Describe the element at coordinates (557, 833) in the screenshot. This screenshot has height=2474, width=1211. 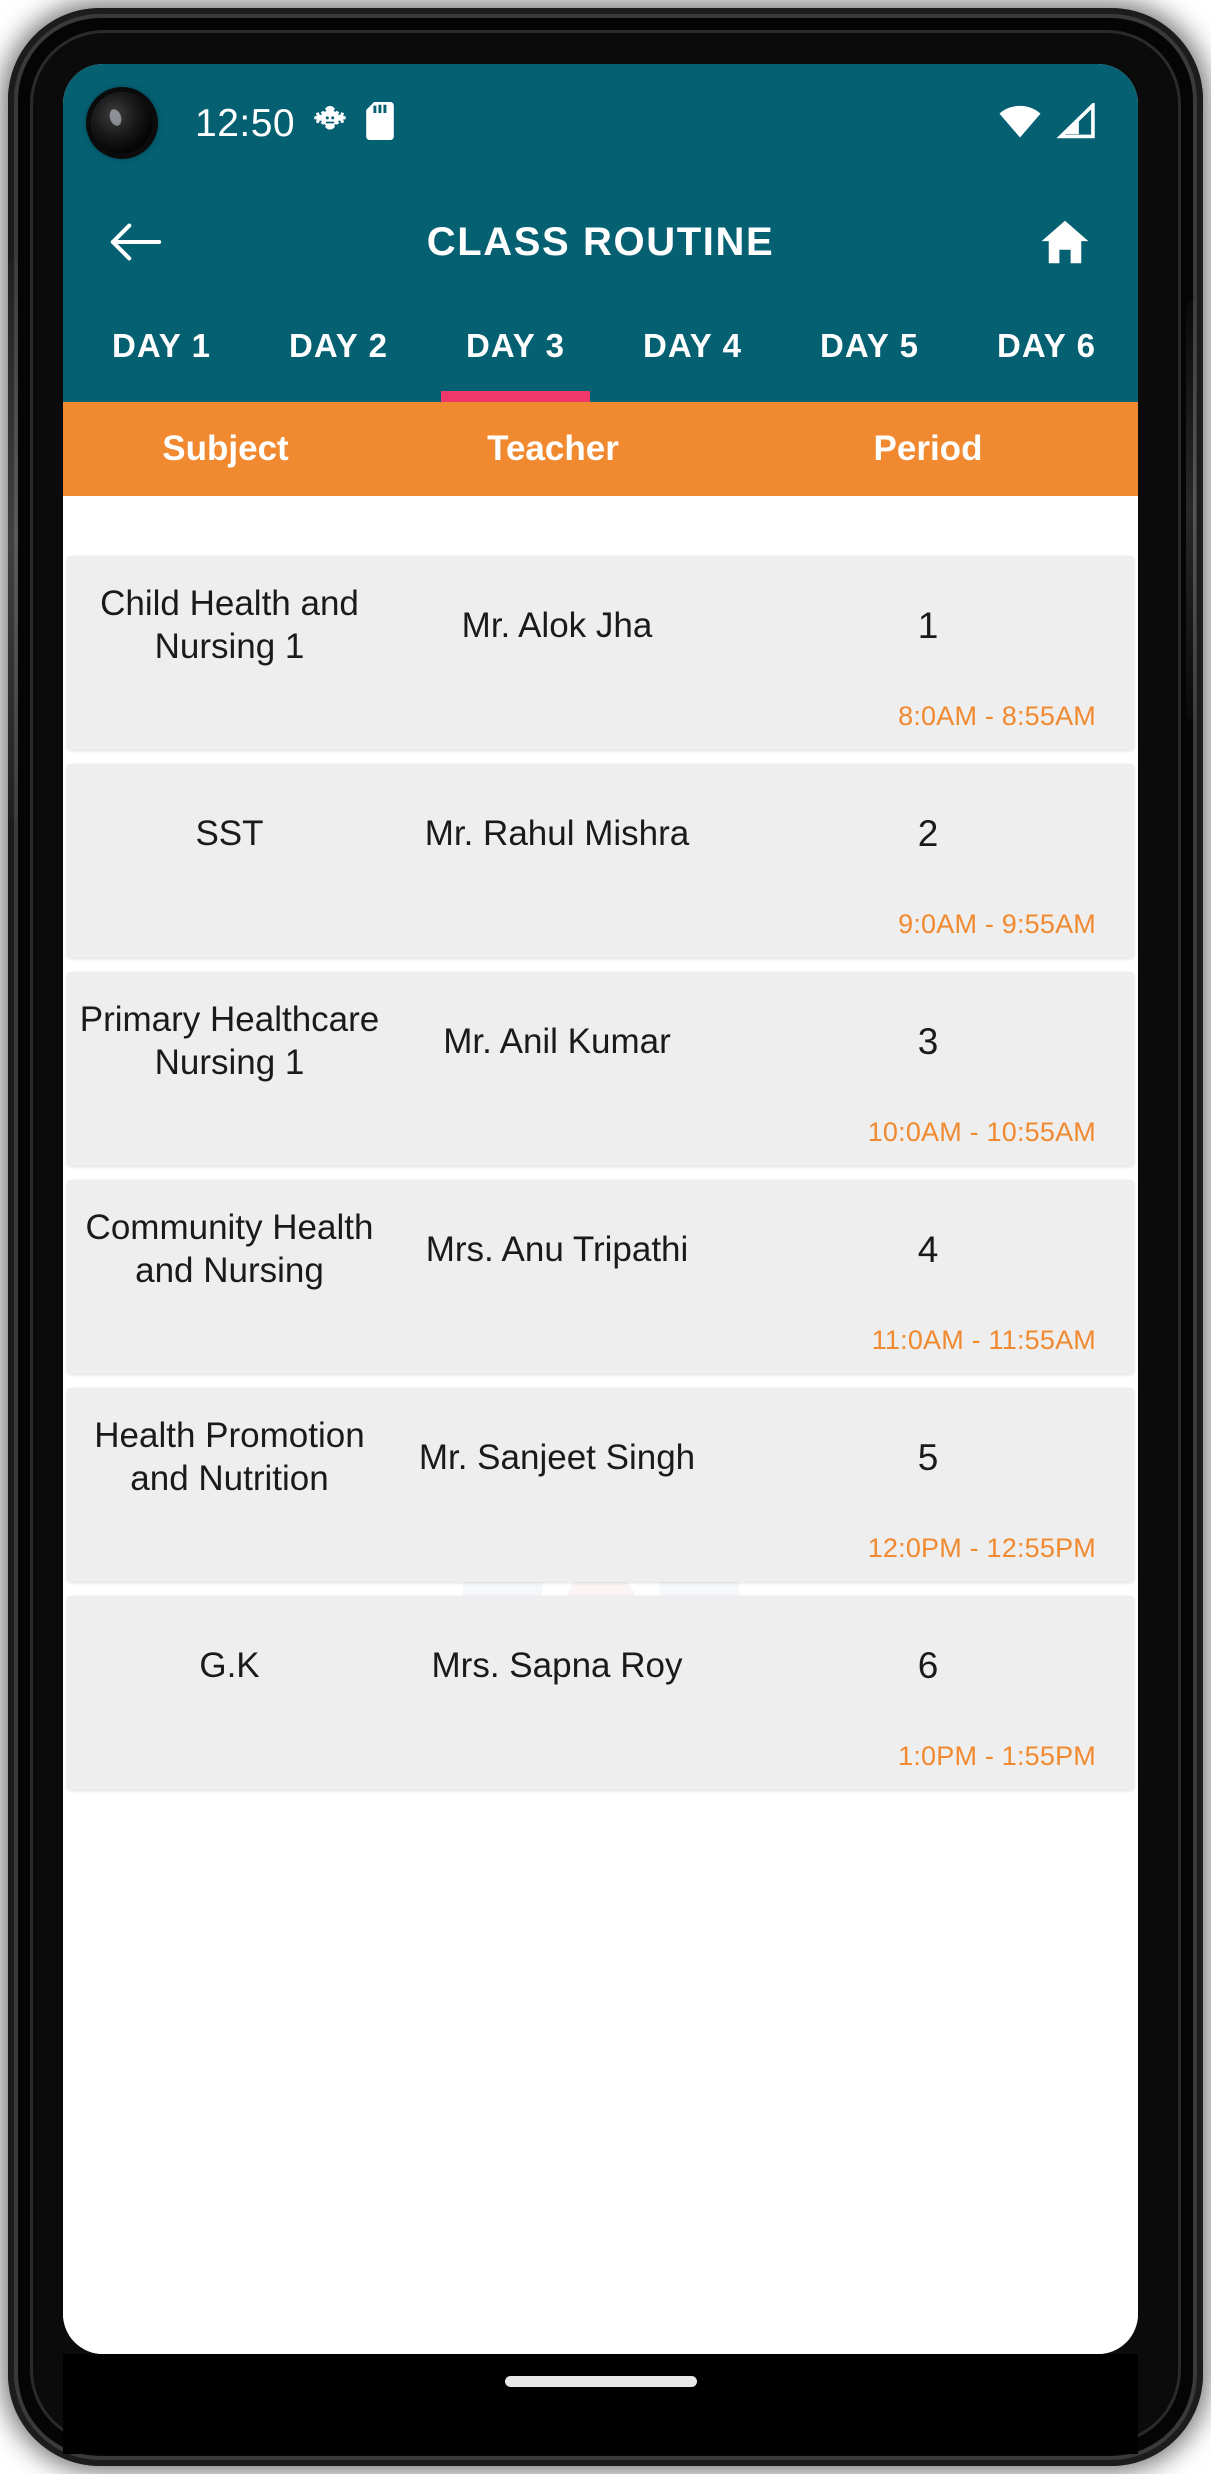
I see `cell-teacher: Mr. Rahul Mishra` at that location.